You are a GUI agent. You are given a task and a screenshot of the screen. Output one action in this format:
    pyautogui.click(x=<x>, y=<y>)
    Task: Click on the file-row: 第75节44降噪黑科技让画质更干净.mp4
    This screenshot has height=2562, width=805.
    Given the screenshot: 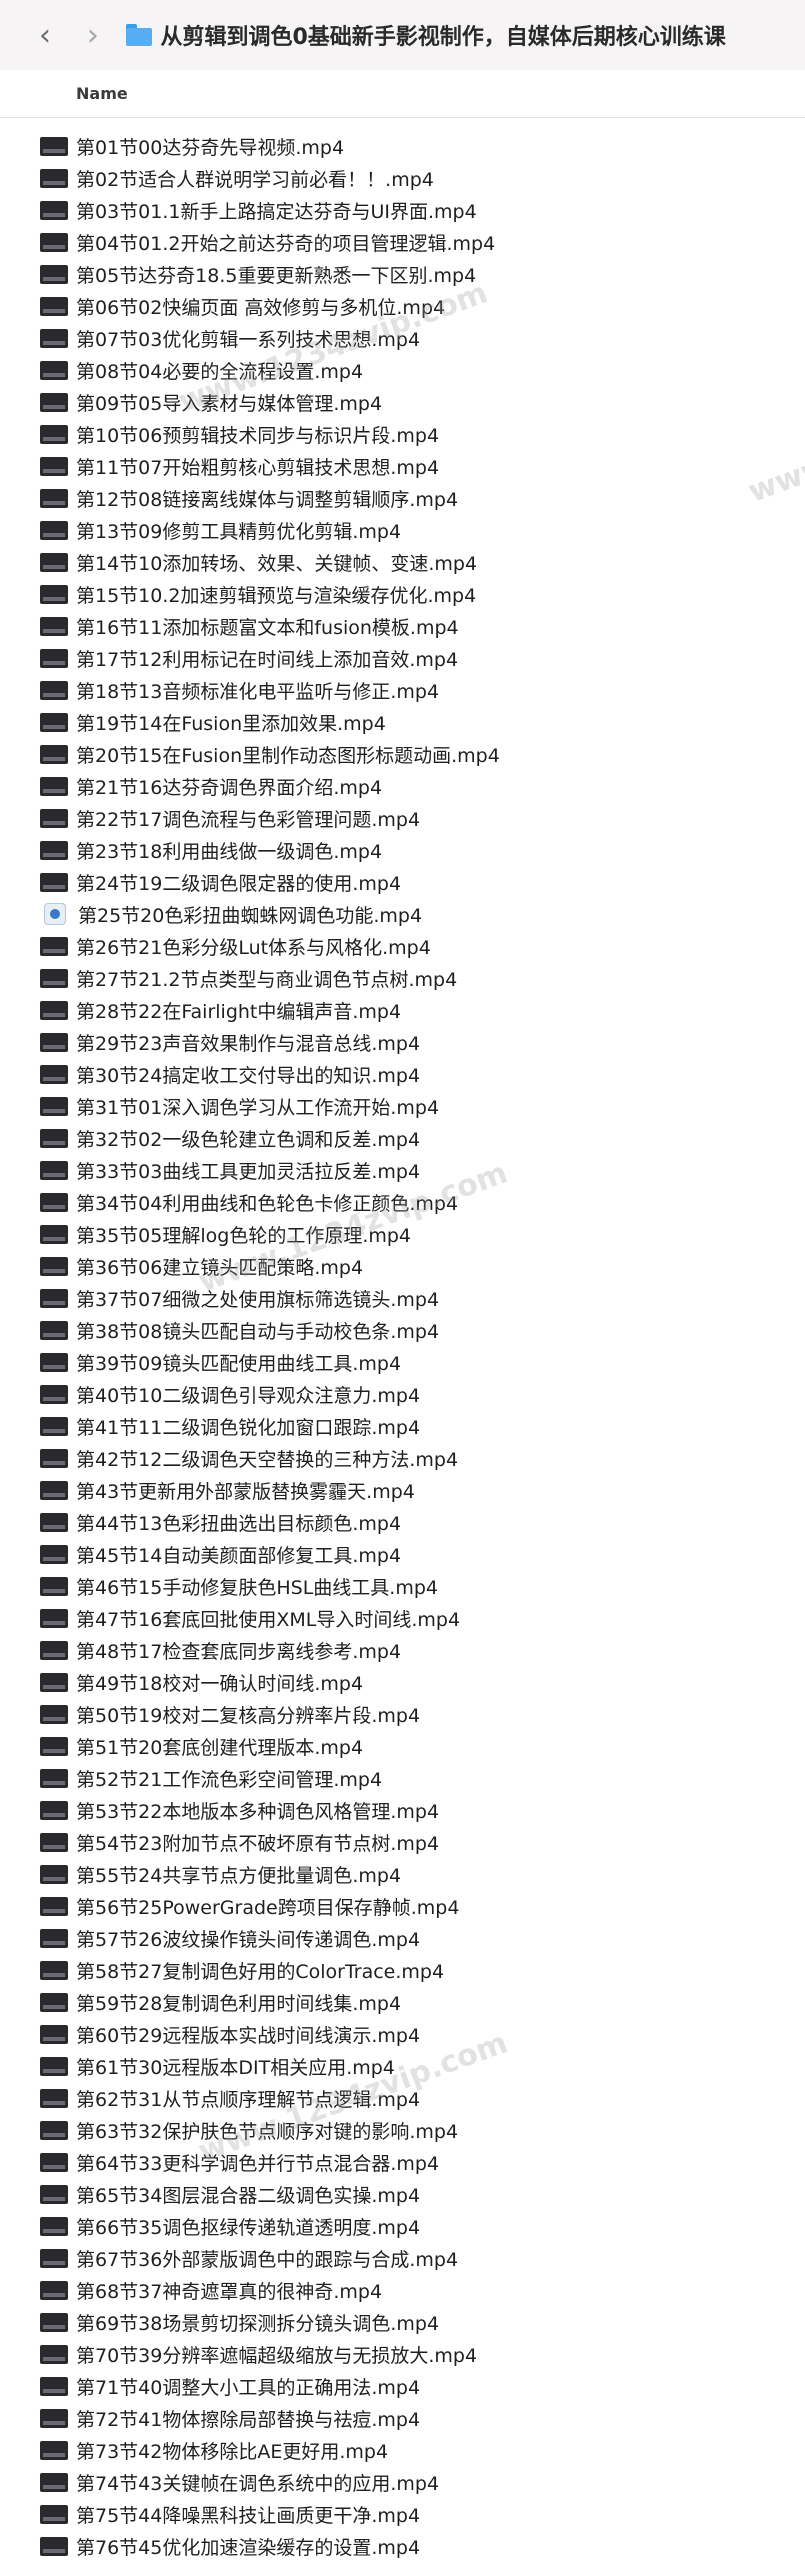 What is the action you would take?
    pyautogui.click(x=402, y=2514)
    